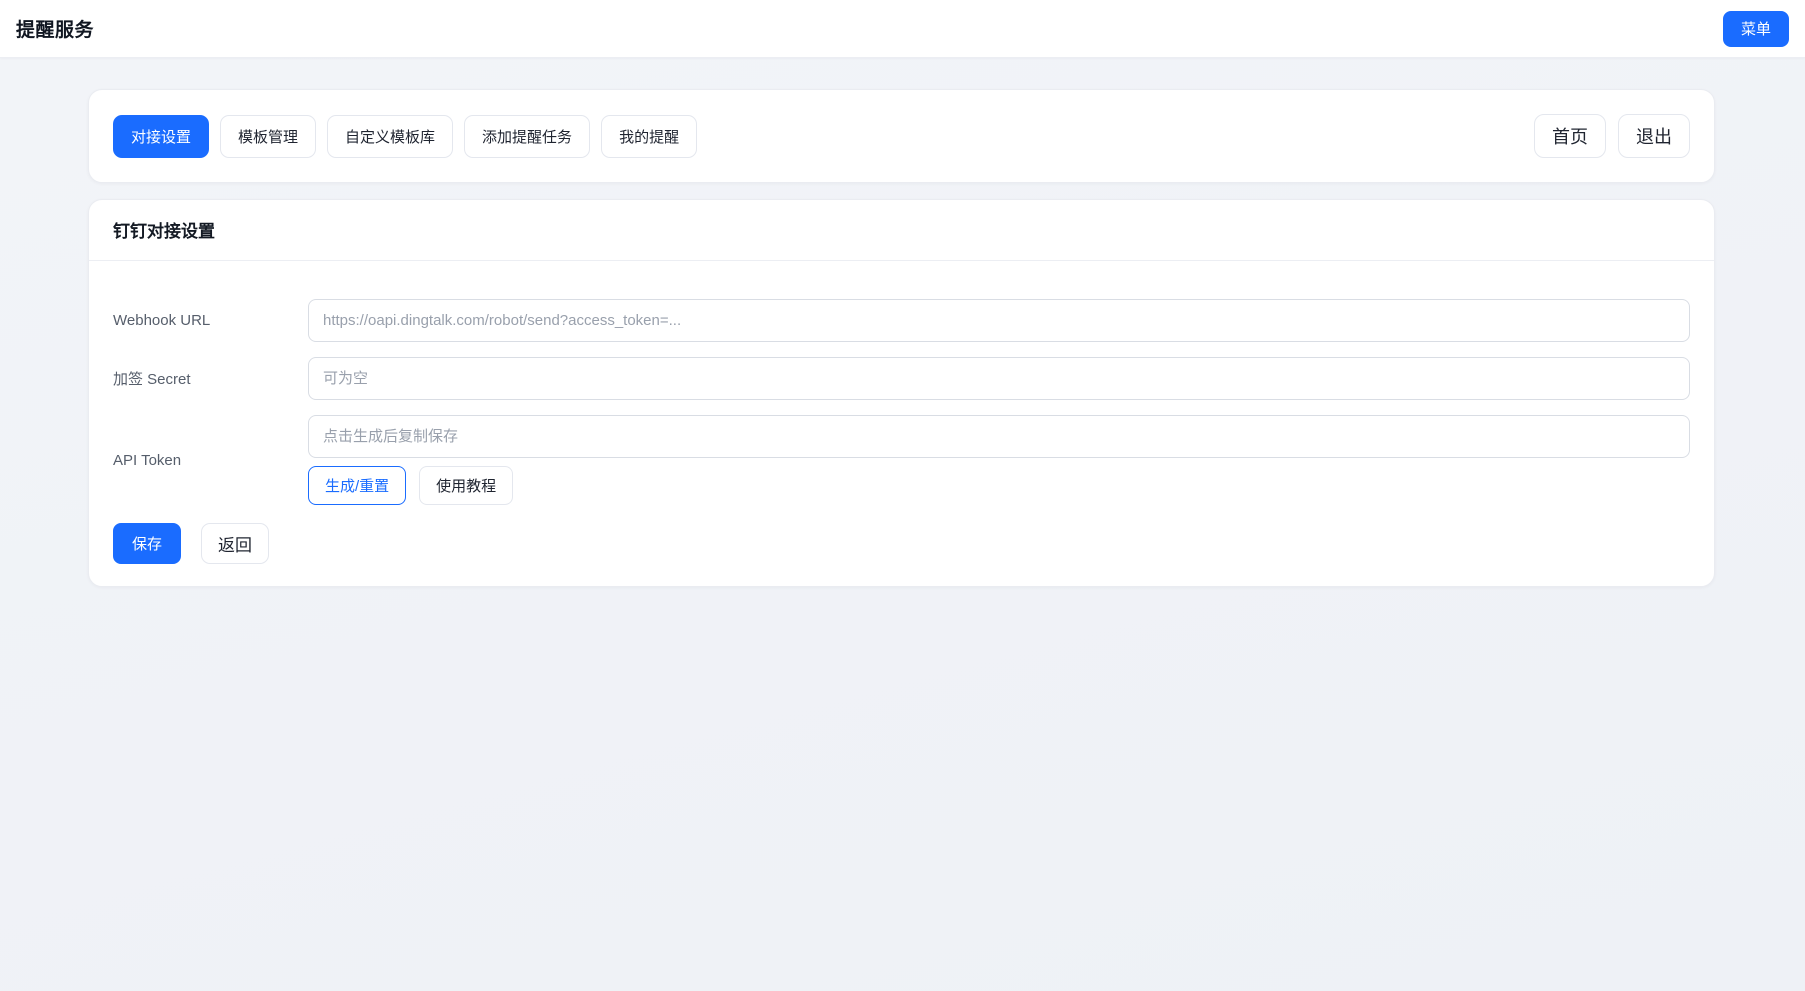 Image resolution: width=1805 pixels, height=991 pixels. I want to click on api-token-label: API Token, so click(147, 460).